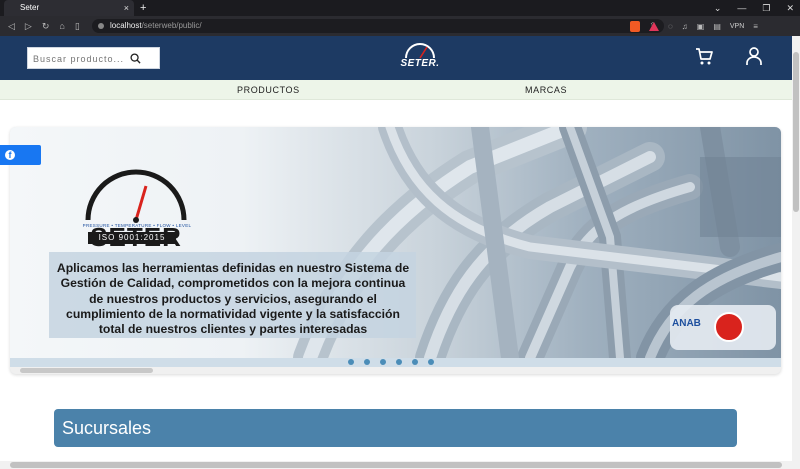 The width and height of the screenshot is (800, 469). I want to click on search-input, so click(79, 58).